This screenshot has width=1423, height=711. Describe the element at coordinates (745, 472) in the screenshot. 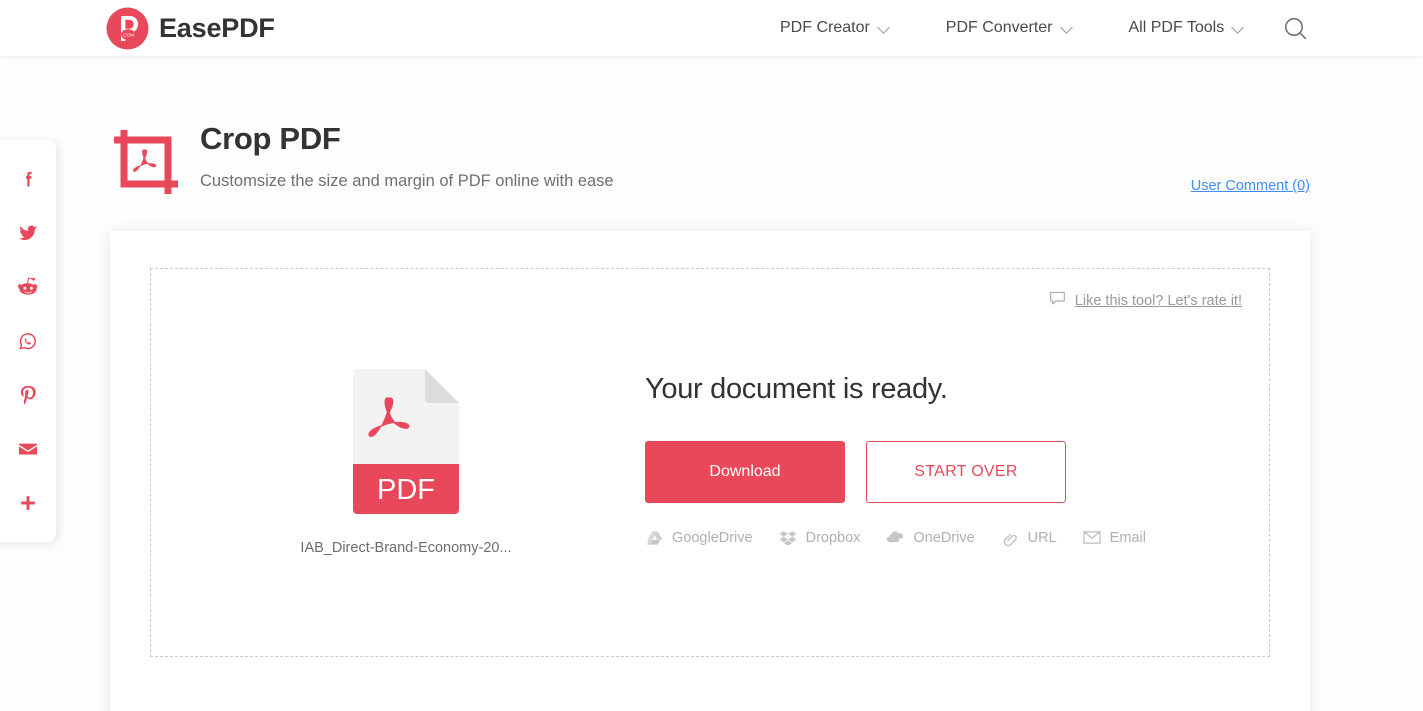

I see `download-button: Download` at that location.